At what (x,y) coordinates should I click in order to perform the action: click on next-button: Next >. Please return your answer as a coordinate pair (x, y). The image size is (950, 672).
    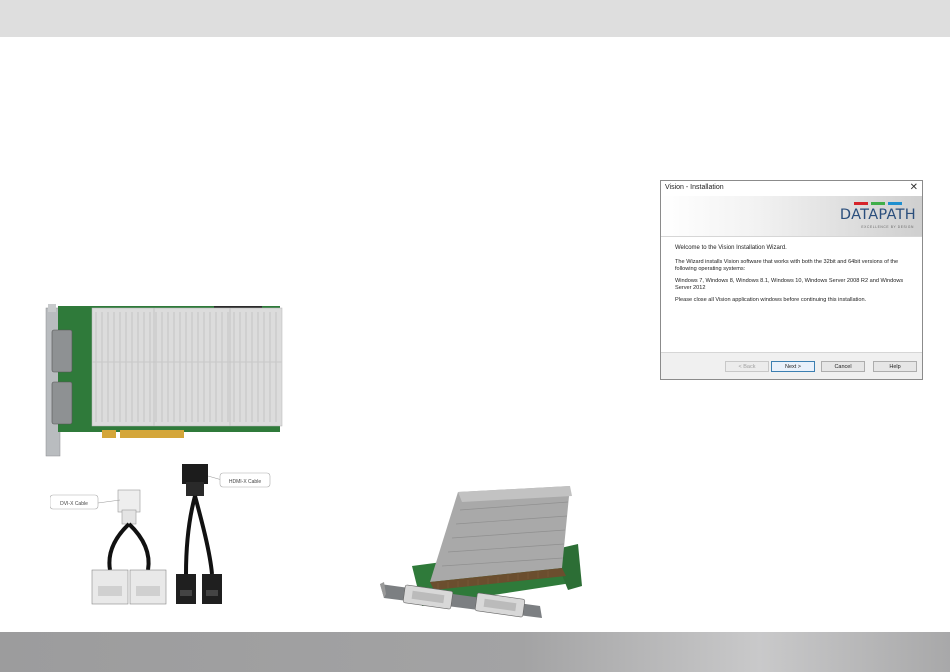
    Looking at the image, I should click on (793, 366).